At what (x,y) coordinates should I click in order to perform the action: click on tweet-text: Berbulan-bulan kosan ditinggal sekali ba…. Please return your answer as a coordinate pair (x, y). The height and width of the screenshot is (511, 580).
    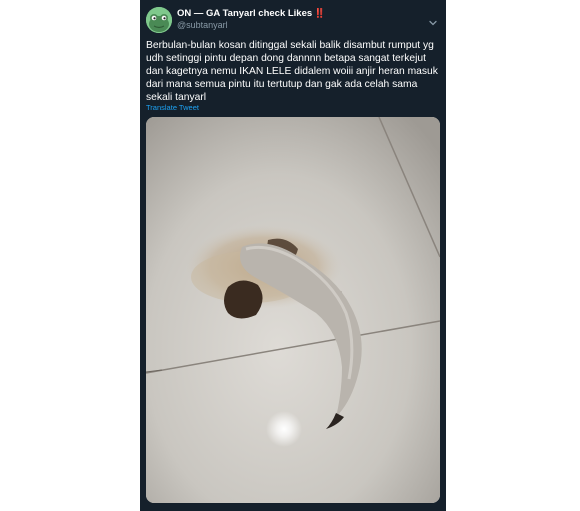
    Looking at the image, I should click on (292, 71).